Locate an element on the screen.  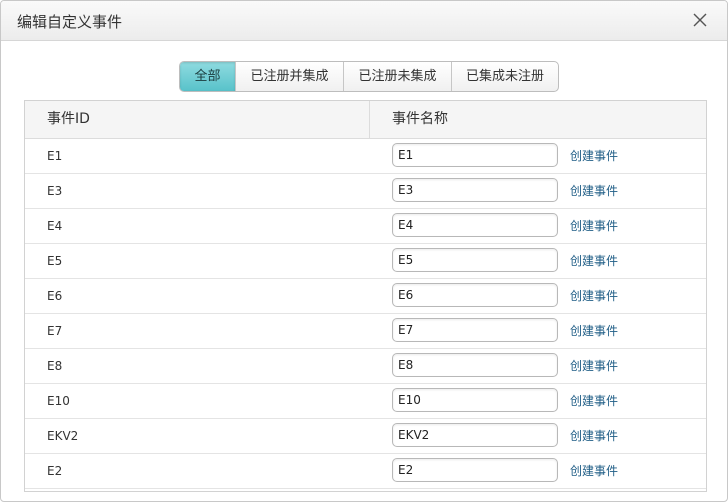
header-divider is located at coordinates (369, 119).